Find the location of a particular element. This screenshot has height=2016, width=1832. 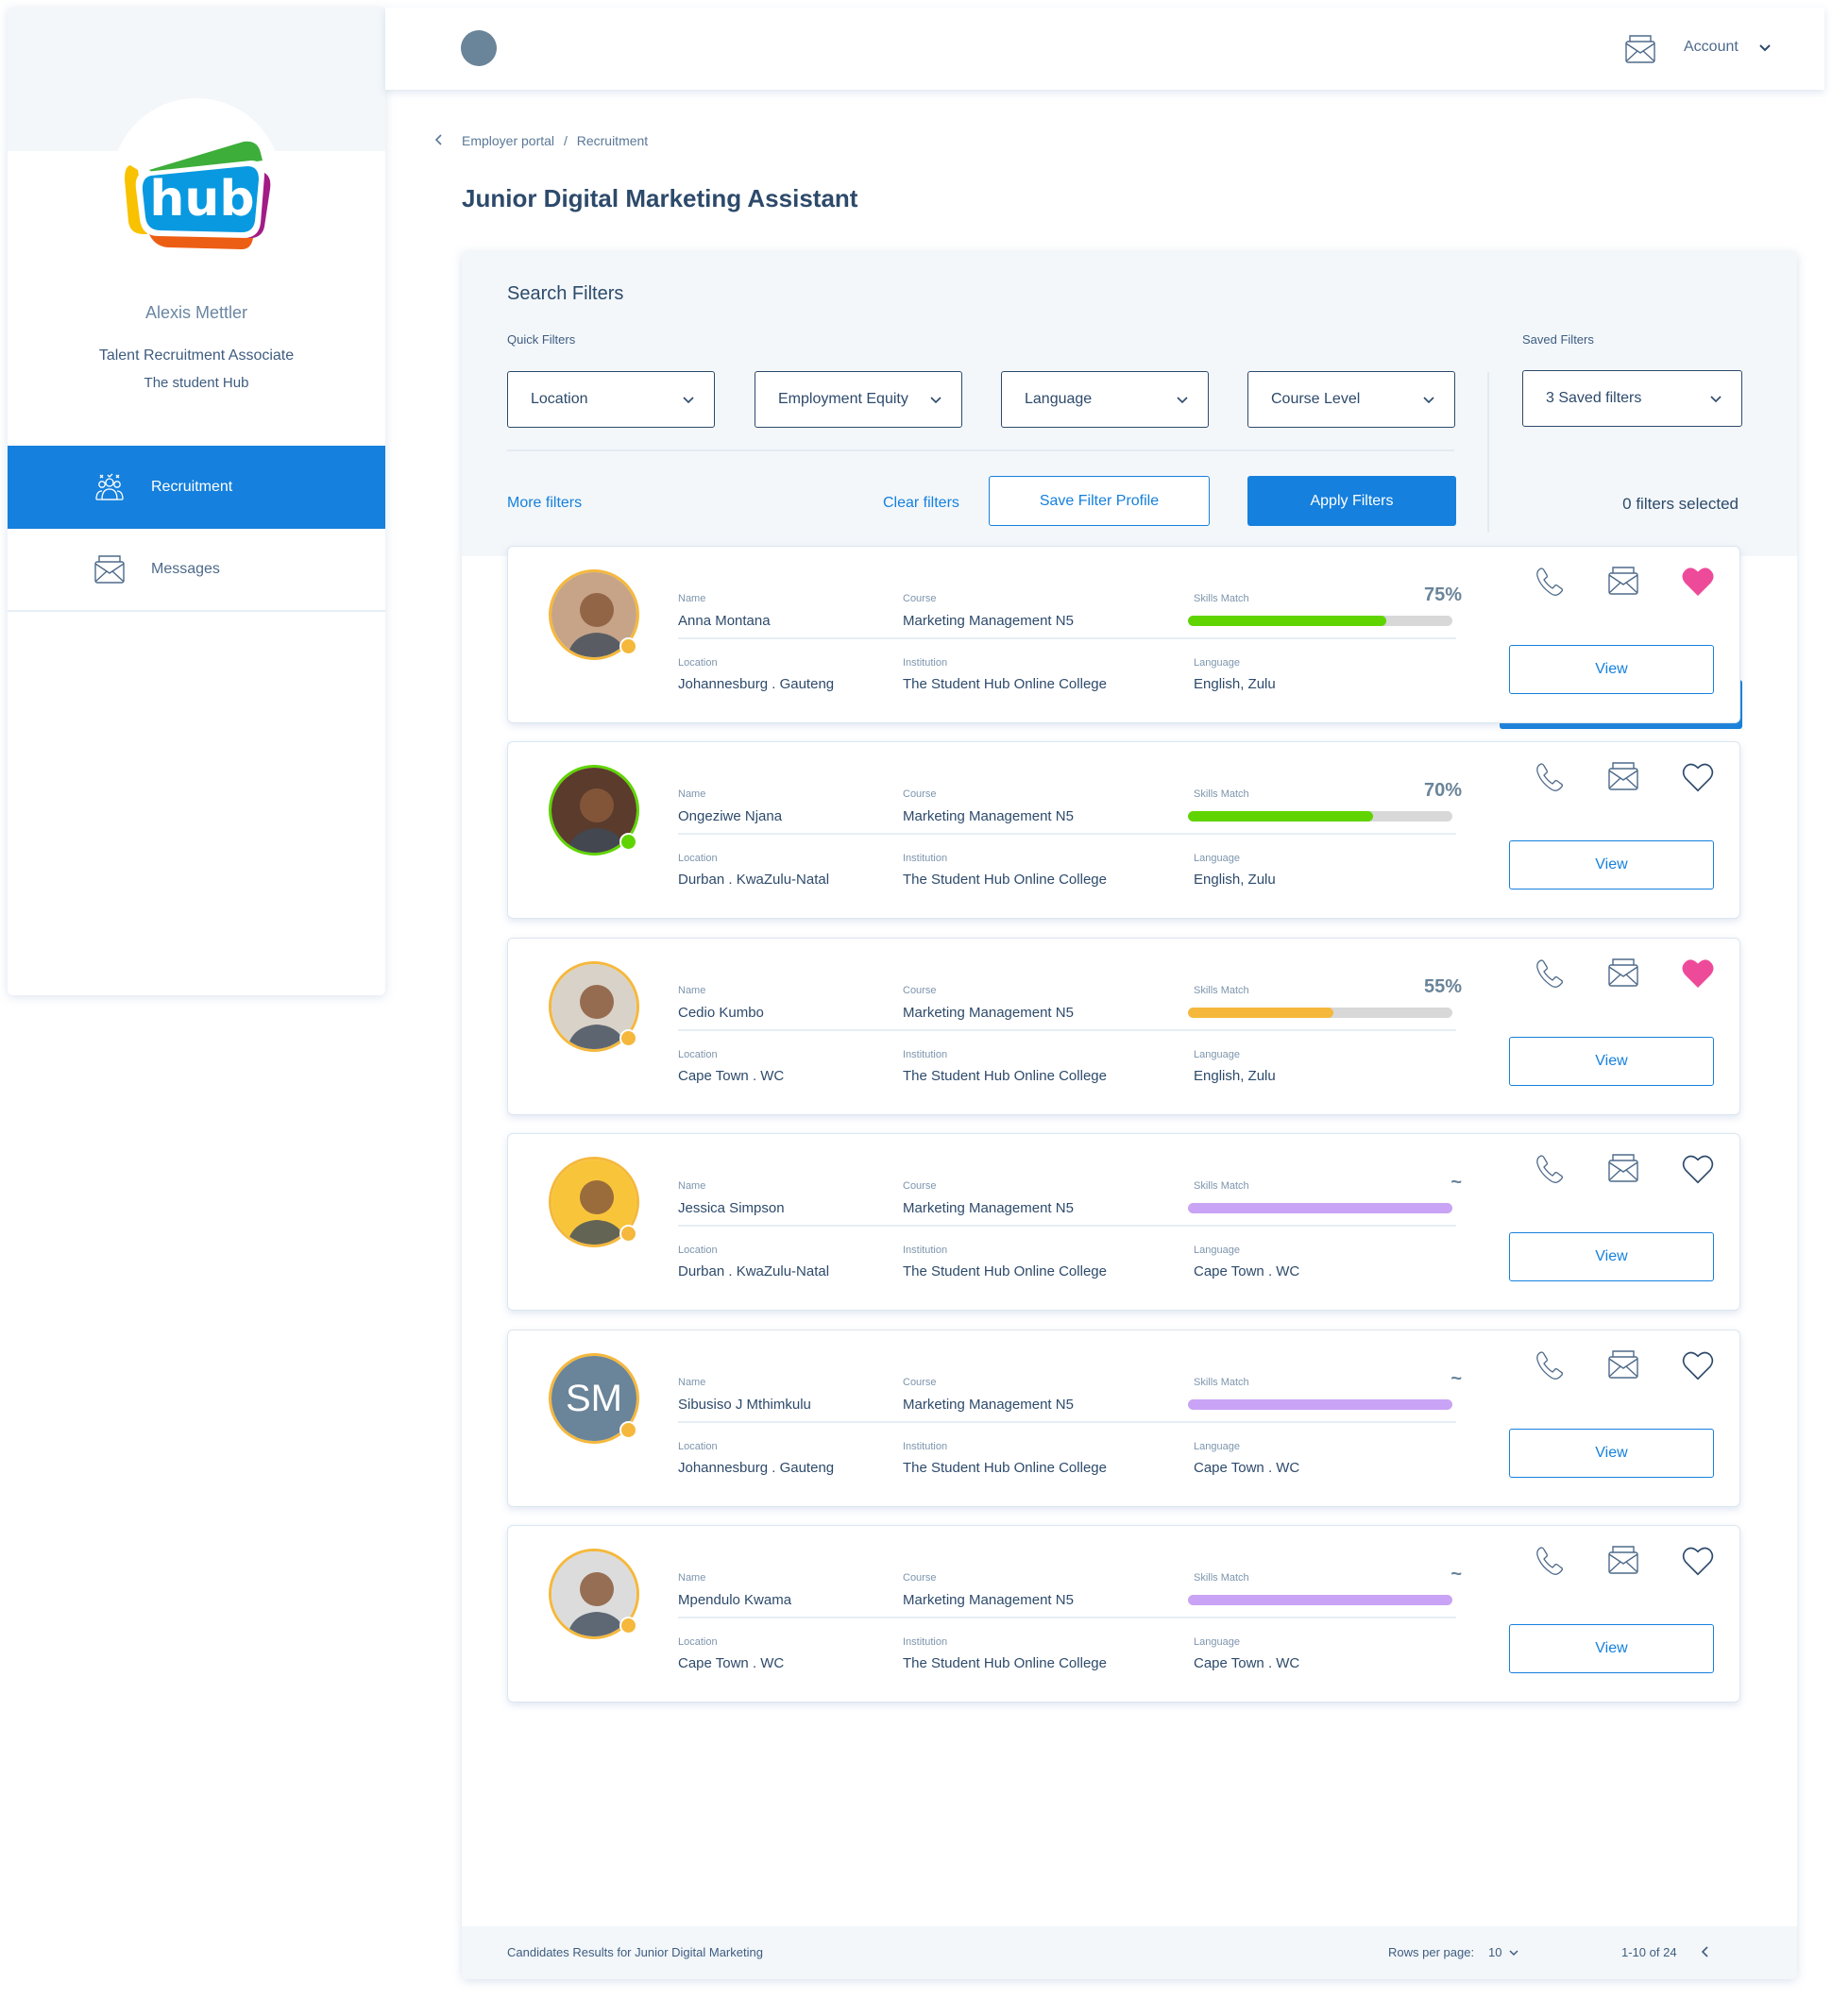

apply-filters-button: Apply Filters is located at coordinates (1351, 501).